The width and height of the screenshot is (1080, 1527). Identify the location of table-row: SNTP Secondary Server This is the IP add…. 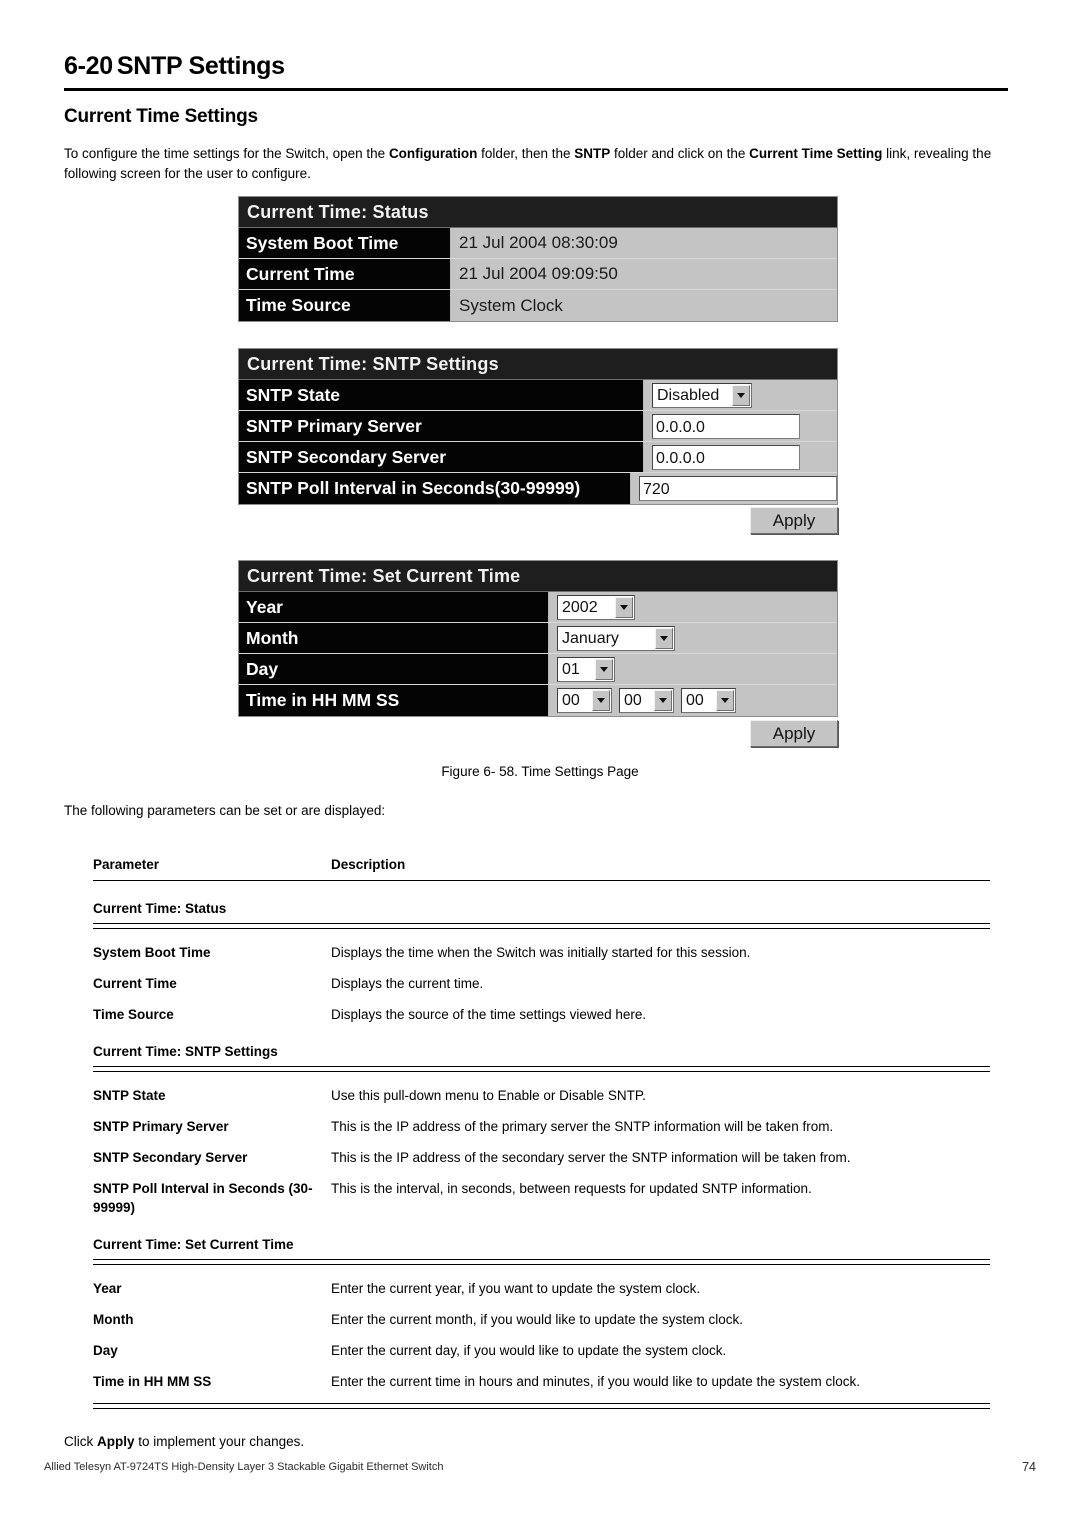
(541, 1151).